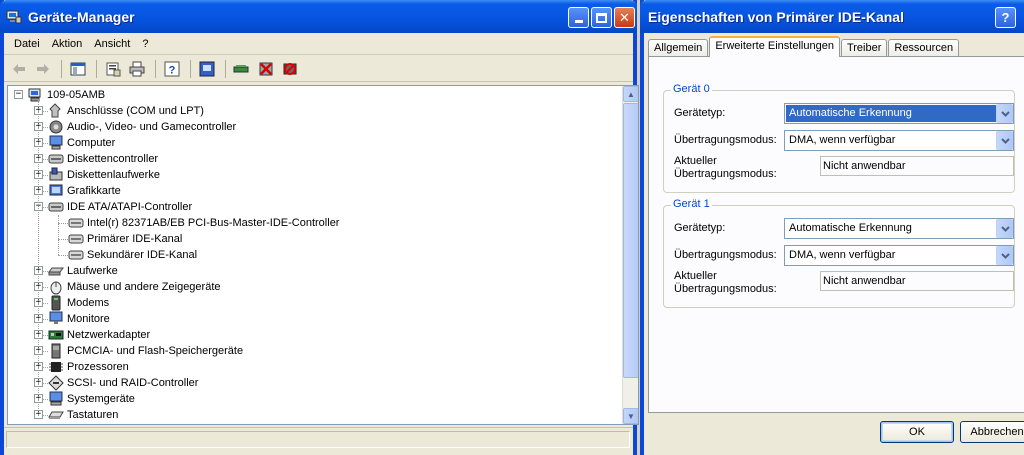  I want to click on close-button: ✕, so click(624, 17).